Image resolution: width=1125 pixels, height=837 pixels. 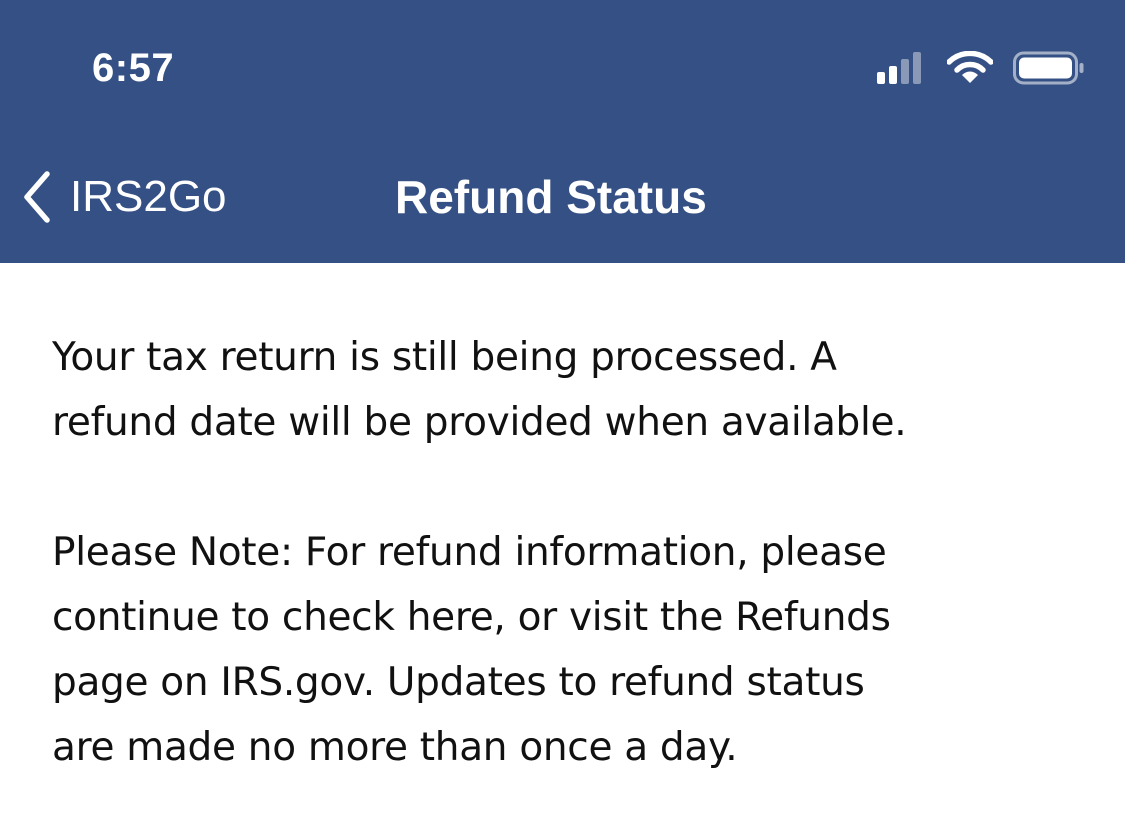 What do you see at coordinates (551, 197) in the screenshot?
I see `page-title: Refund Status` at bounding box center [551, 197].